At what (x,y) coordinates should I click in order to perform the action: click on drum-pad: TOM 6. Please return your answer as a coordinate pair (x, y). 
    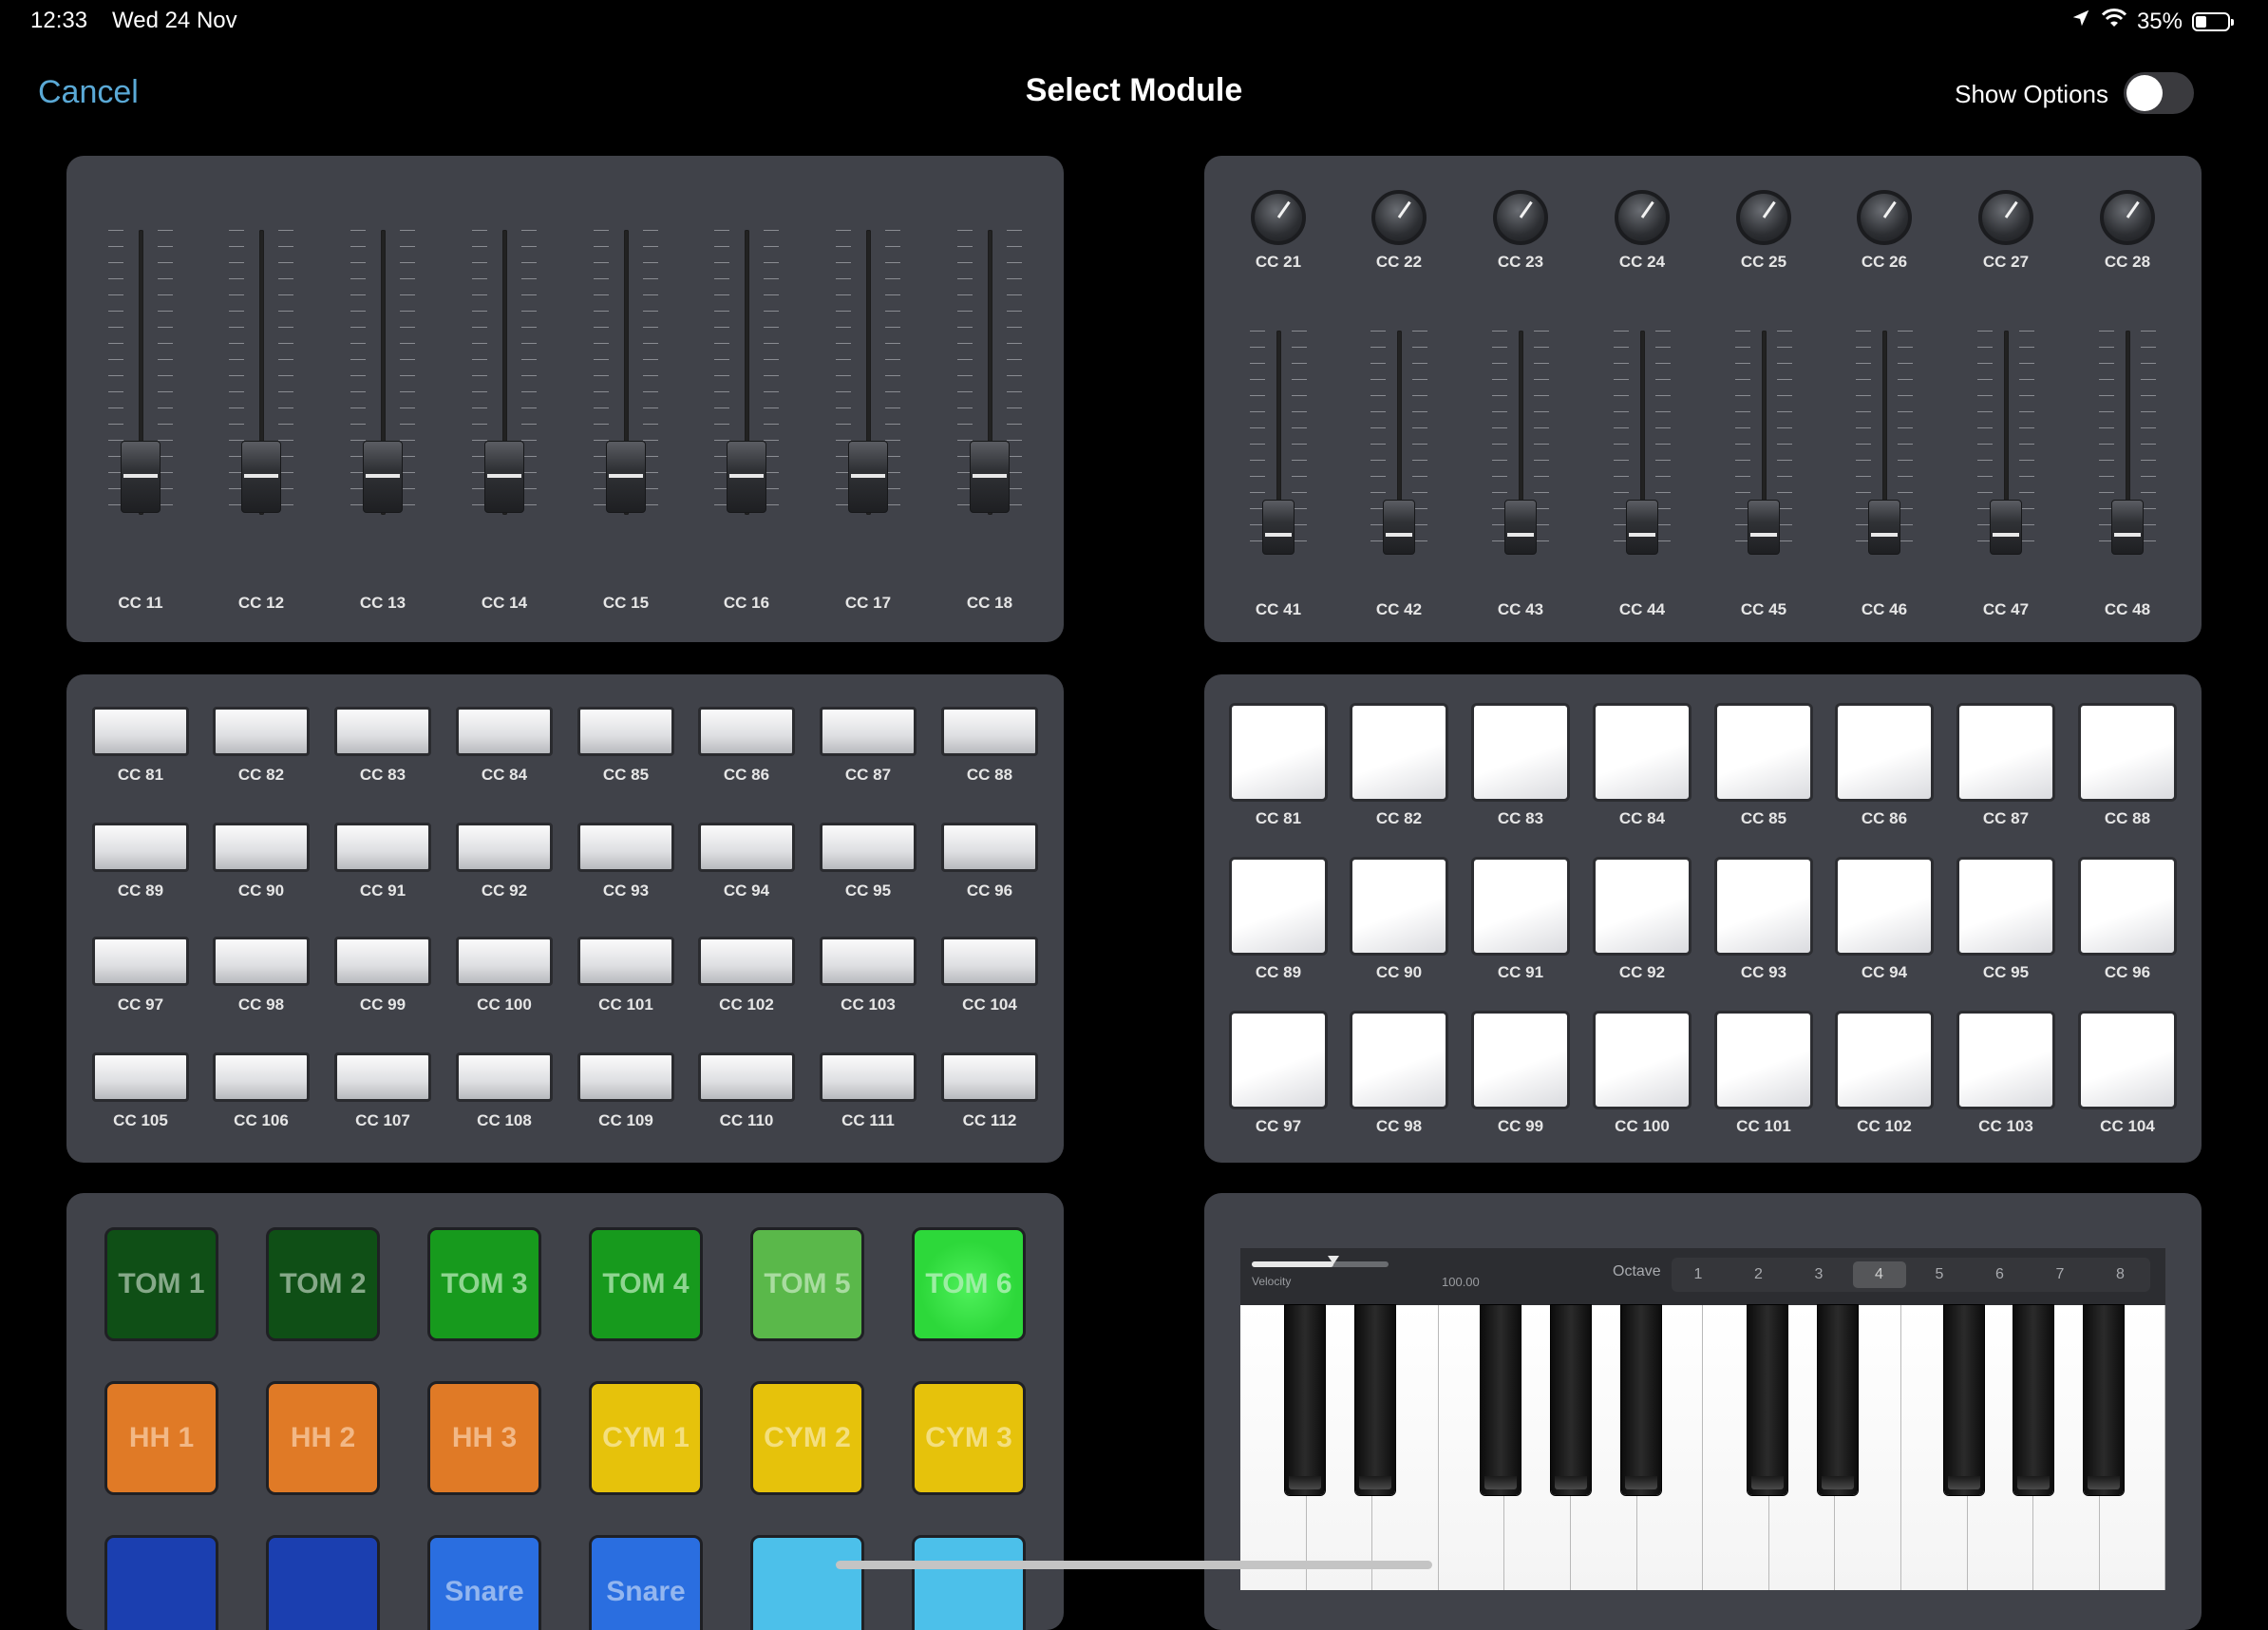
    Looking at the image, I should click on (969, 1284).